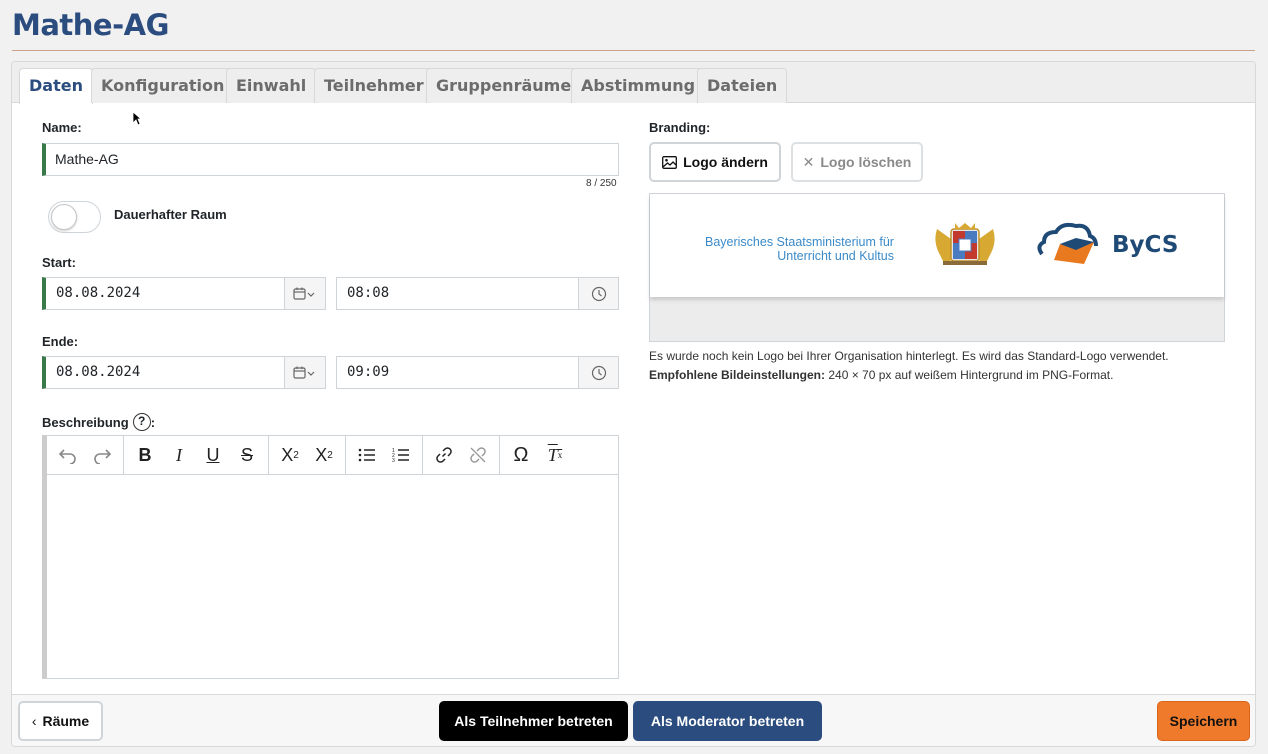  What do you see at coordinates (835, 256) in the screenshot?
I see `ministry-line-2: Unterricht und Kultus` at bounding box center [835, 256].